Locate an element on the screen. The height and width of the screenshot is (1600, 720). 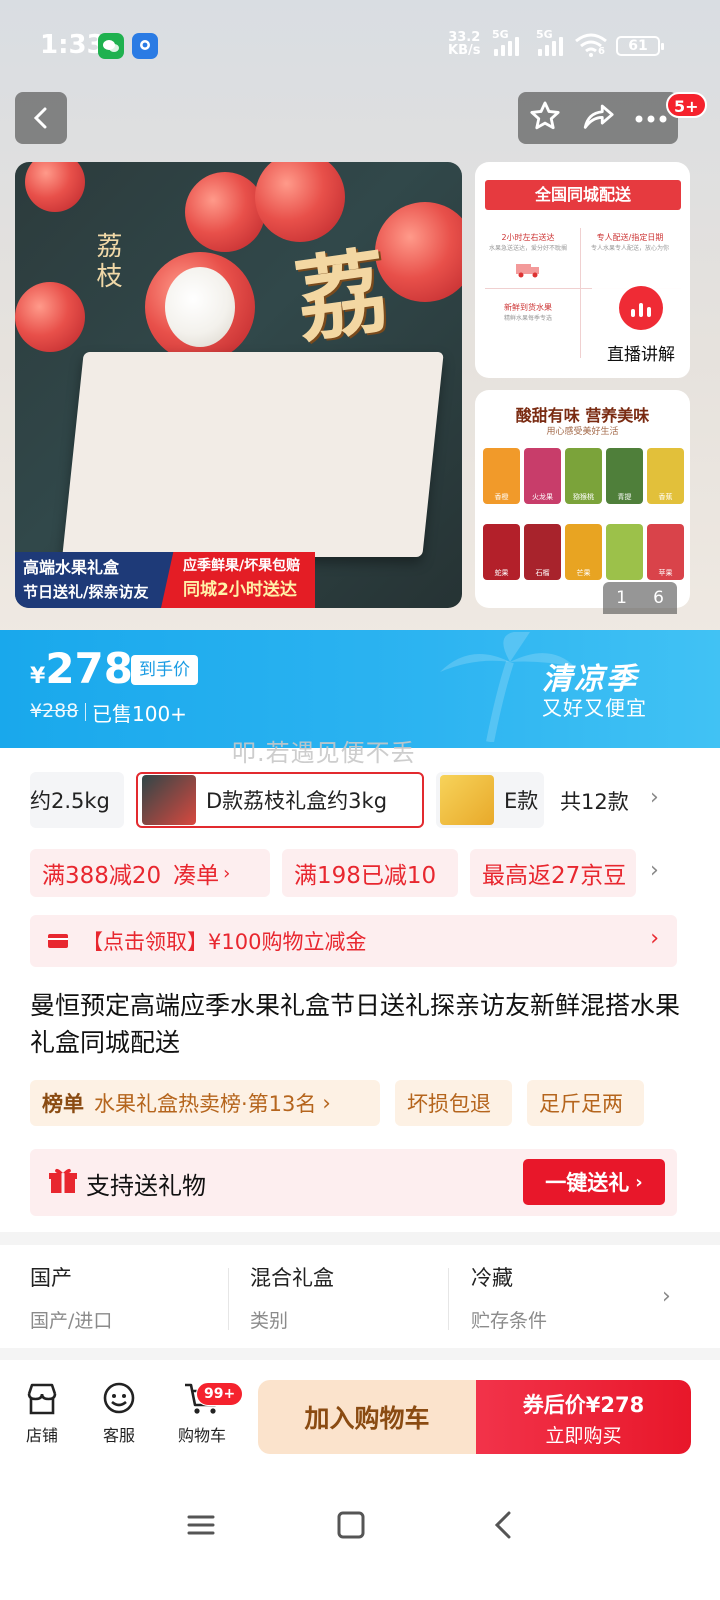
price-banner: ¥278 到手价 ¥288 已售100+ 清凉季 又好又便宜 is located at coordinates (360, 689).